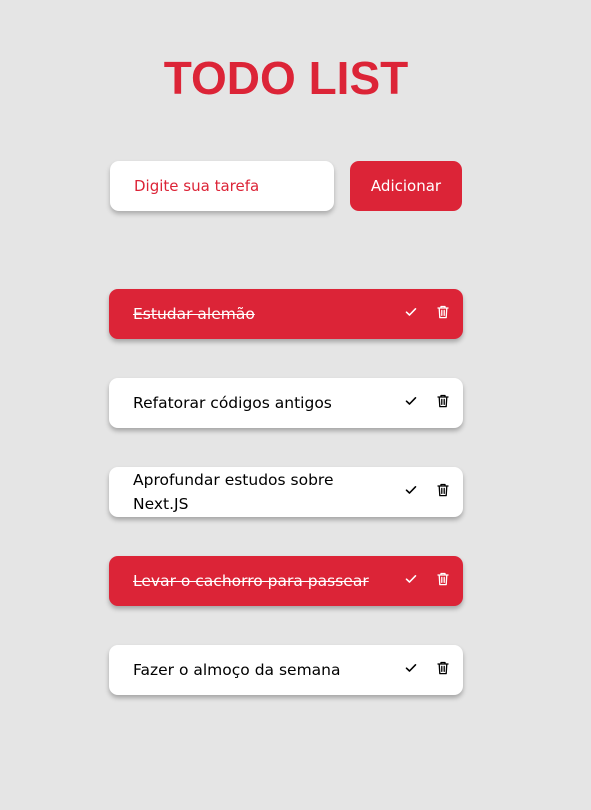  I want to click on task-item: Refatorar códigos antigos, so click(286, 403).